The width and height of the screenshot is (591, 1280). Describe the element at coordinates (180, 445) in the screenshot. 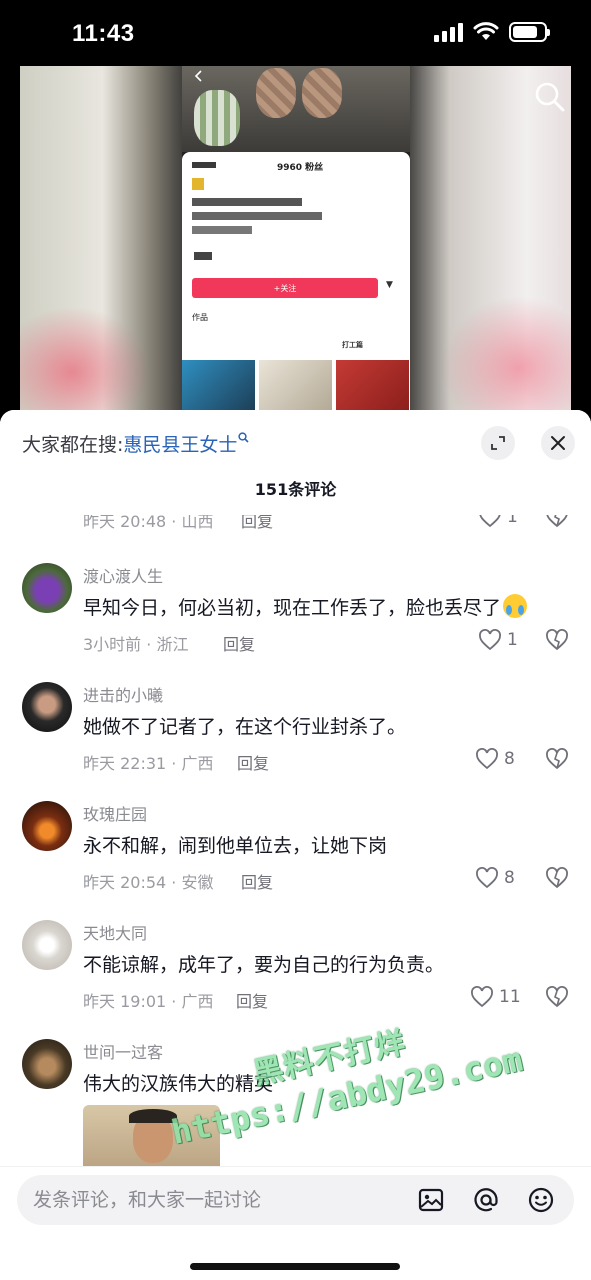

I see `trending-search-term: 惠民县王女士` at that location.